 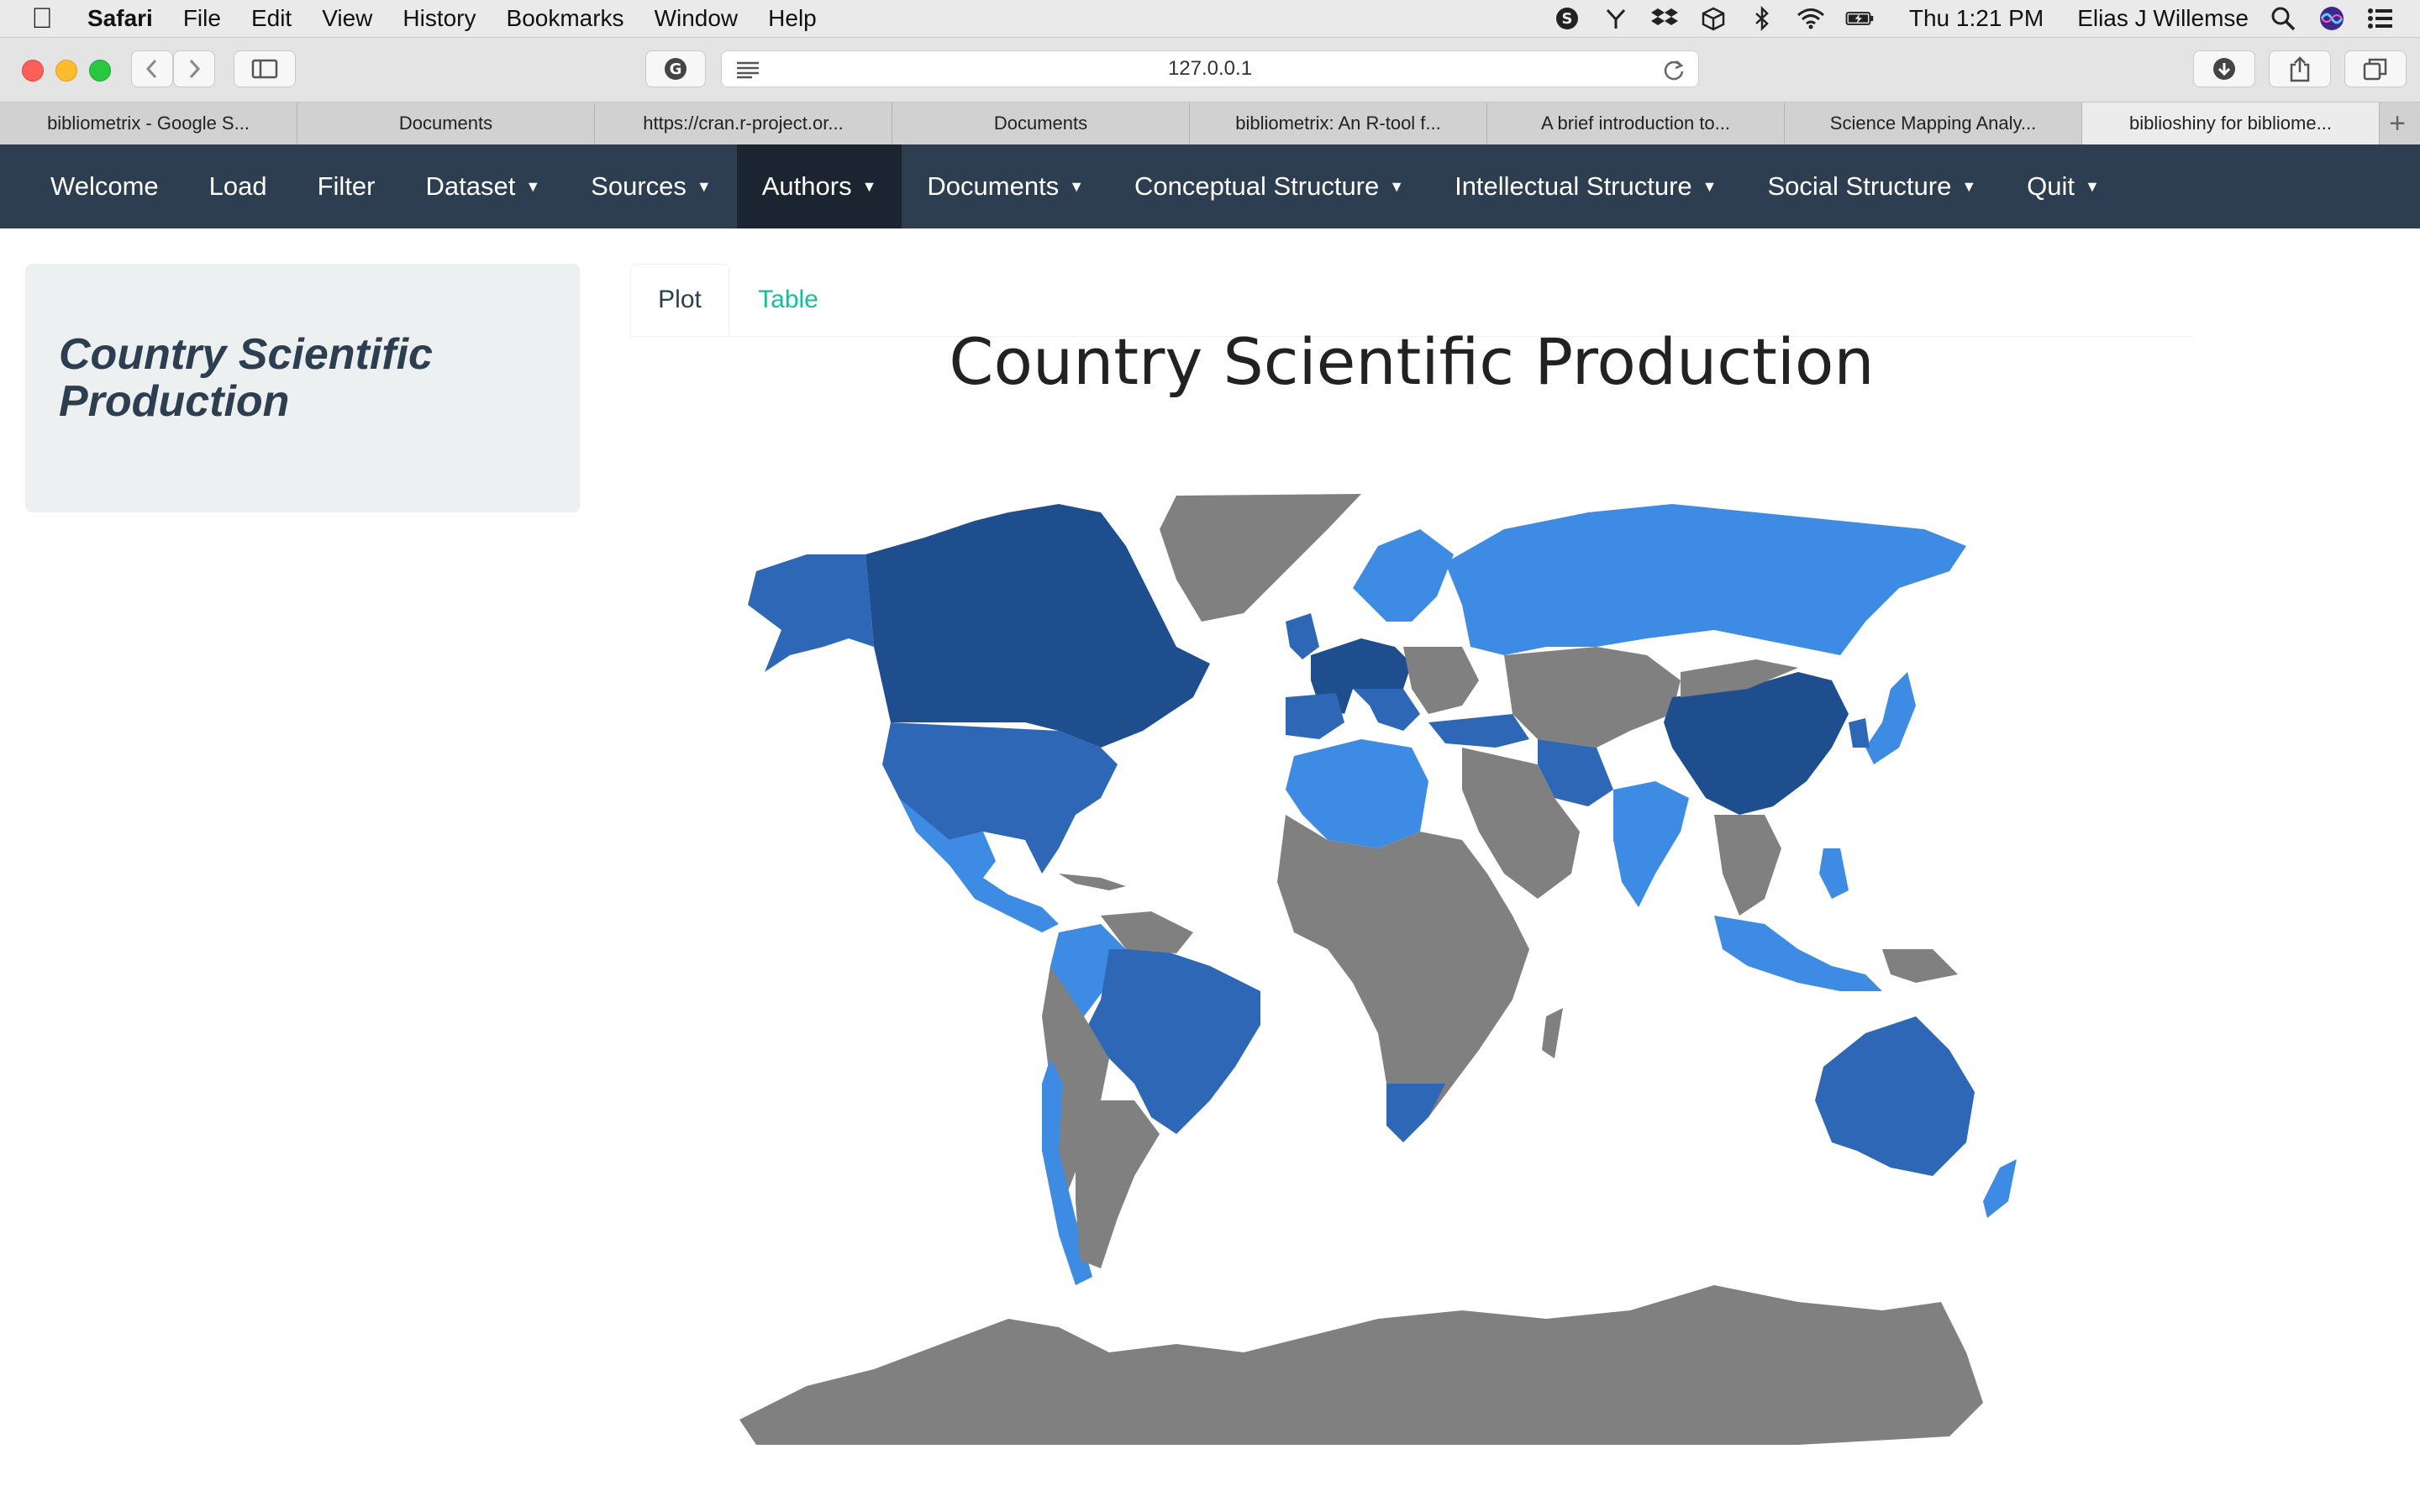 What do you see at coordinates (1977, 18) in the screenshot?
I see `menubar-clock: Thu 1:21 PM` at bounding box center [1977, 18].